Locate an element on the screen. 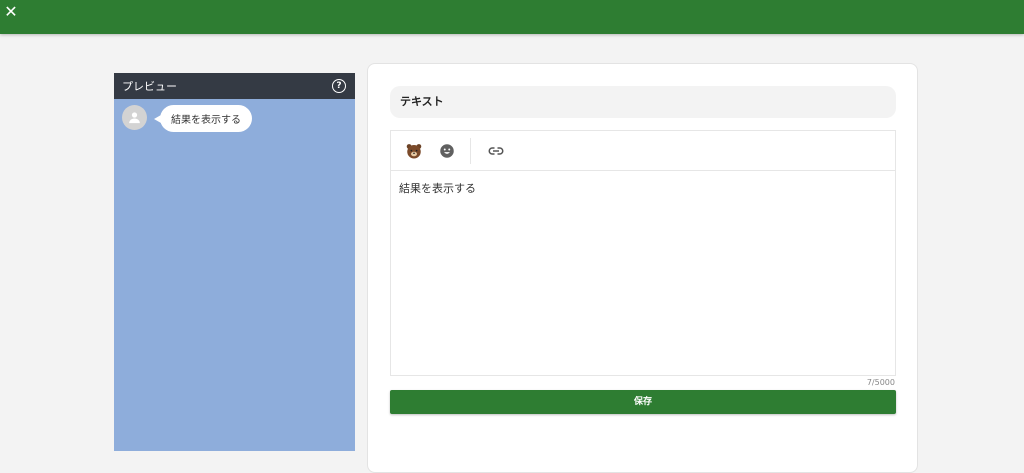 The height and width of the screenshot is (473, 1024). bear-sticker-icon is located at coordinates (414, 151).